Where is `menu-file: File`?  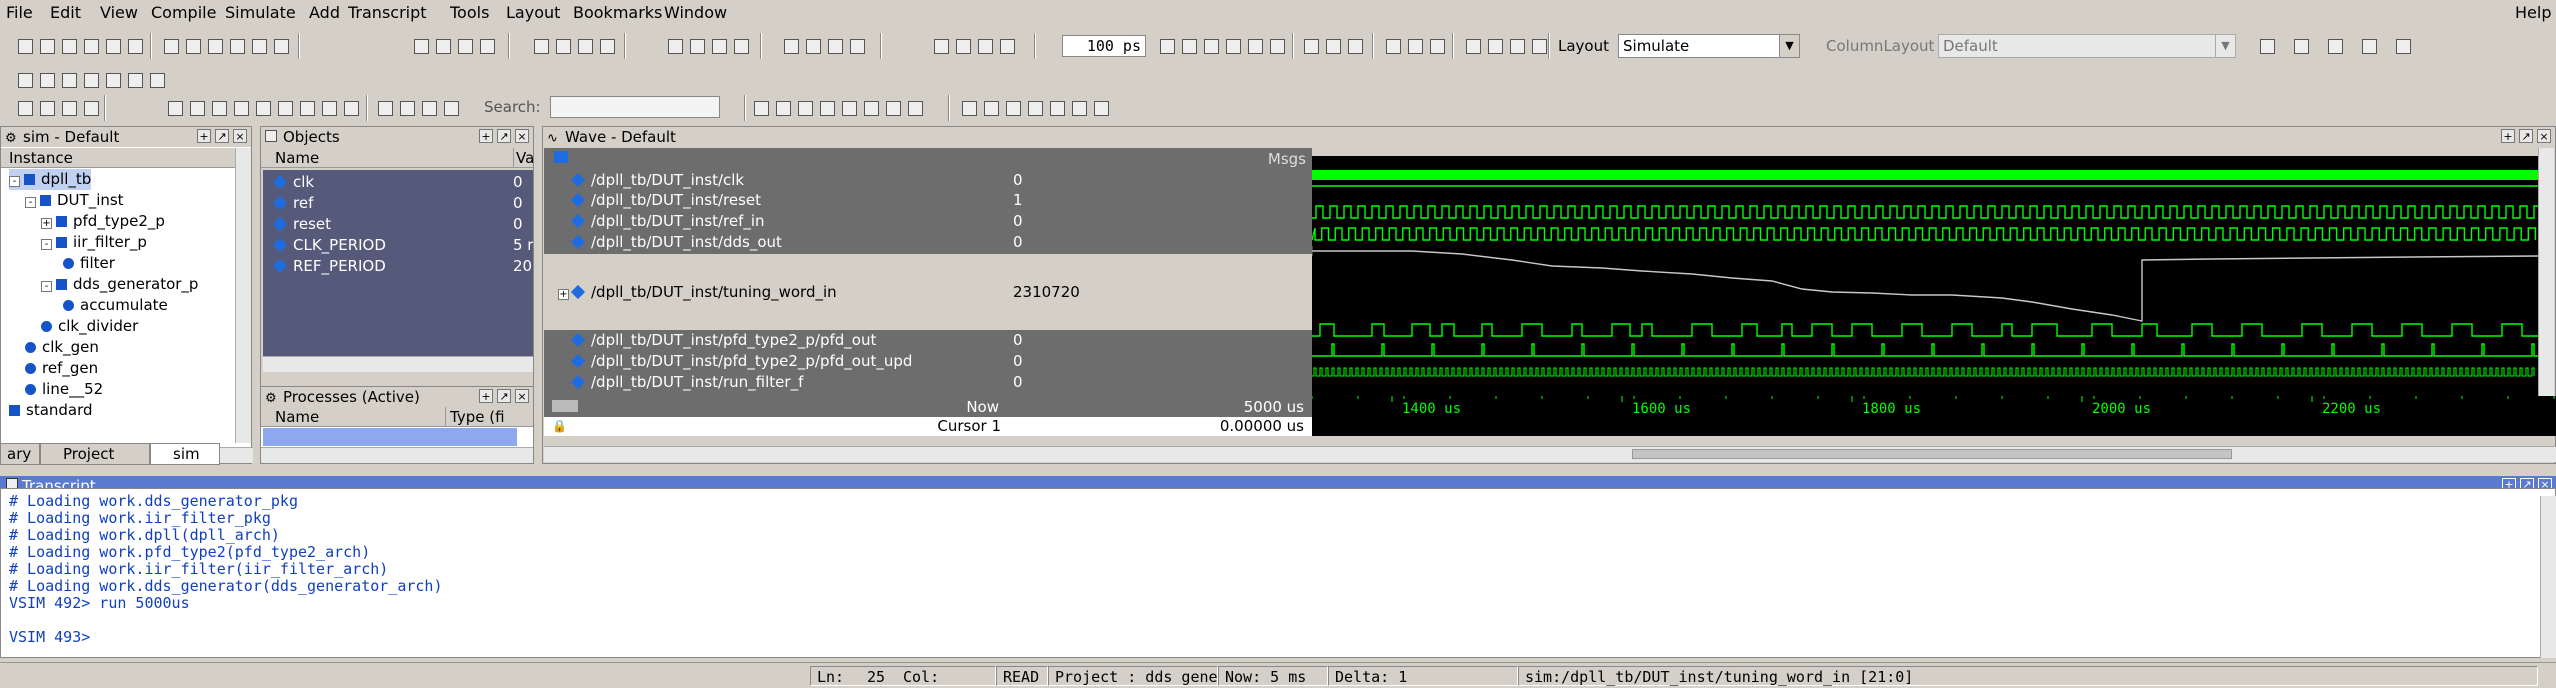 menu-file: File is located at coordinates (19, 12).